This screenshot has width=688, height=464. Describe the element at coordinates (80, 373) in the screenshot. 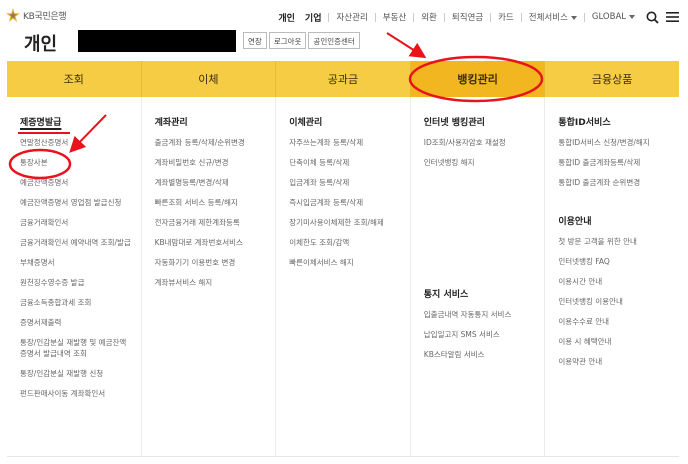

I see `menu-item: 통장/인감분실 재발행 신청` at that location.